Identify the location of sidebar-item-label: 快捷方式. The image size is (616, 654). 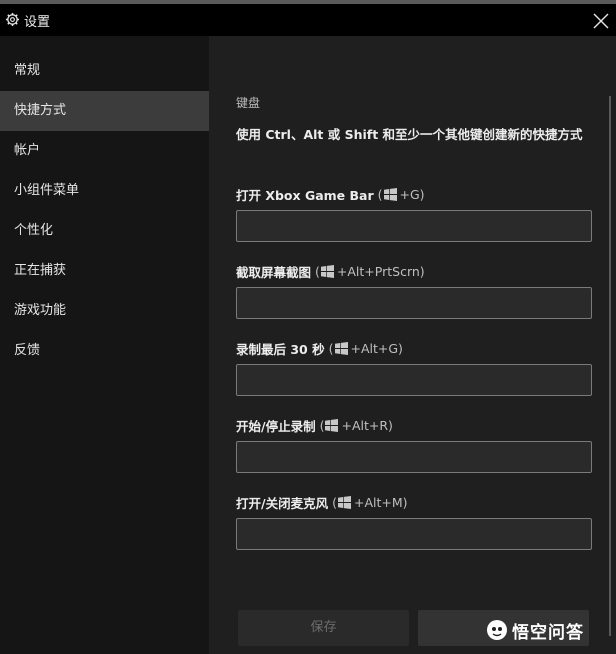
(40, 110).